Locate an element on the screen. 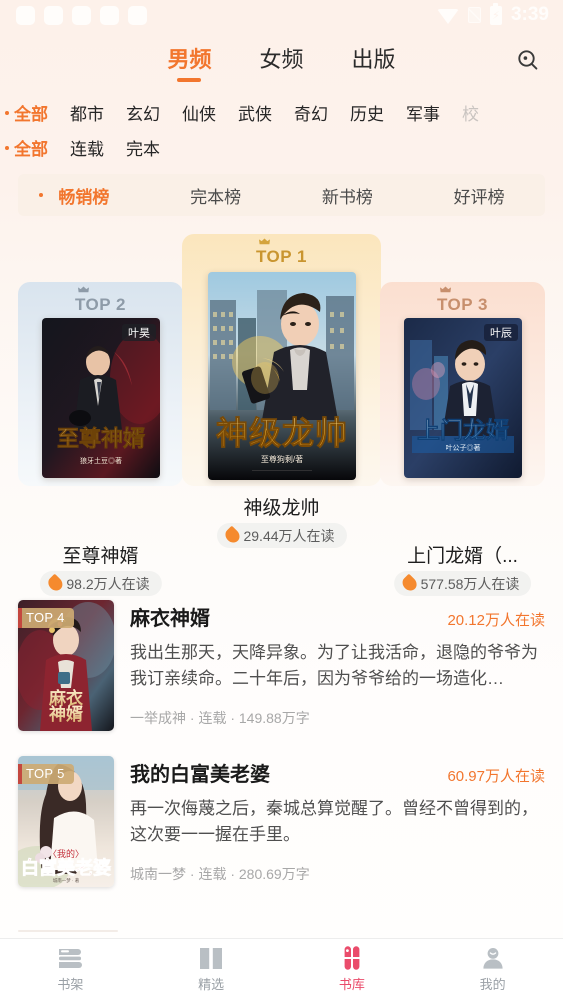  tab-female-channel: 女频 is located at coordinates (281, 61).